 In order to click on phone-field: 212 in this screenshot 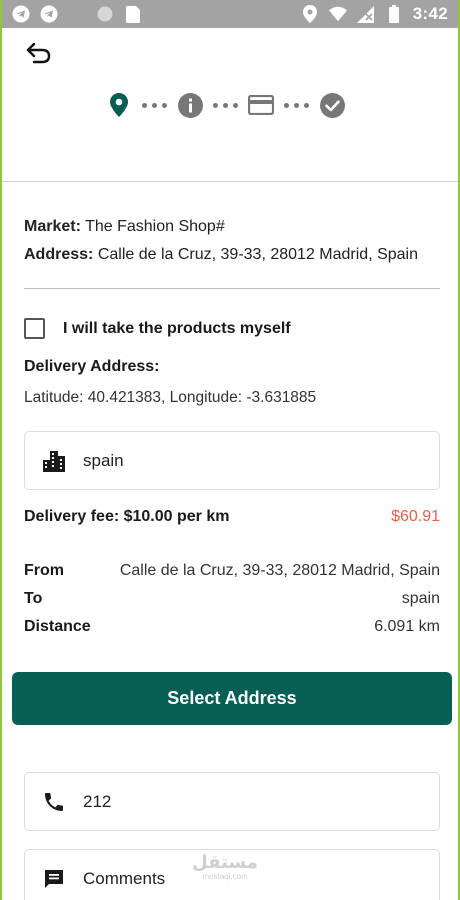, I will do `click(232, 801)`.